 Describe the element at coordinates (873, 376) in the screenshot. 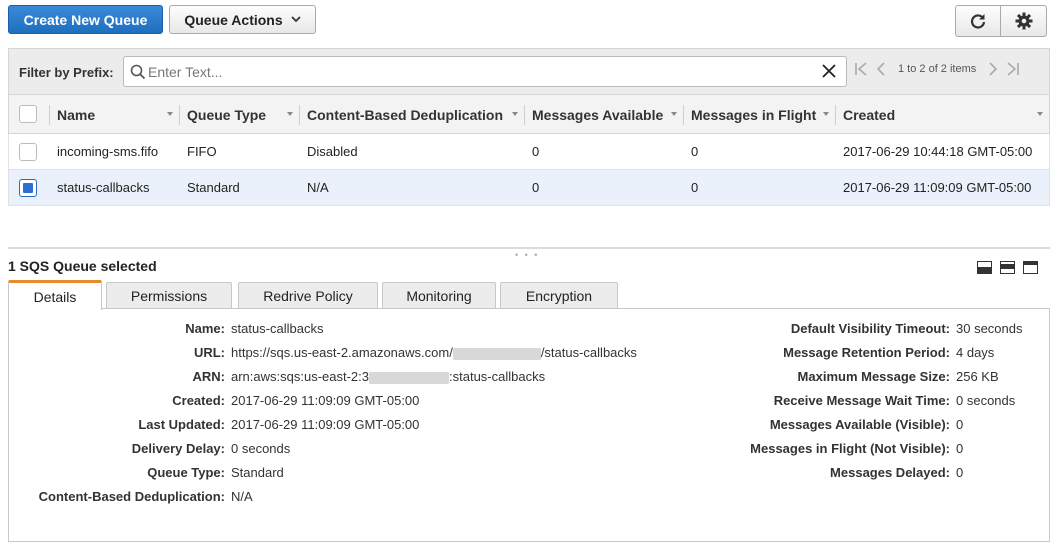

I see `detail-key: Maximum Message Size:` at that location.